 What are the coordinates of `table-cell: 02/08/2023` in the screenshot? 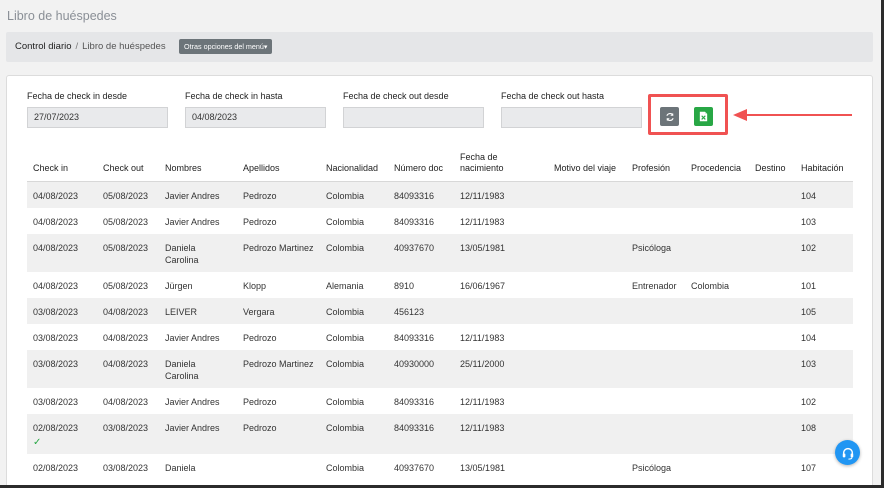 It's located at (62, 467).